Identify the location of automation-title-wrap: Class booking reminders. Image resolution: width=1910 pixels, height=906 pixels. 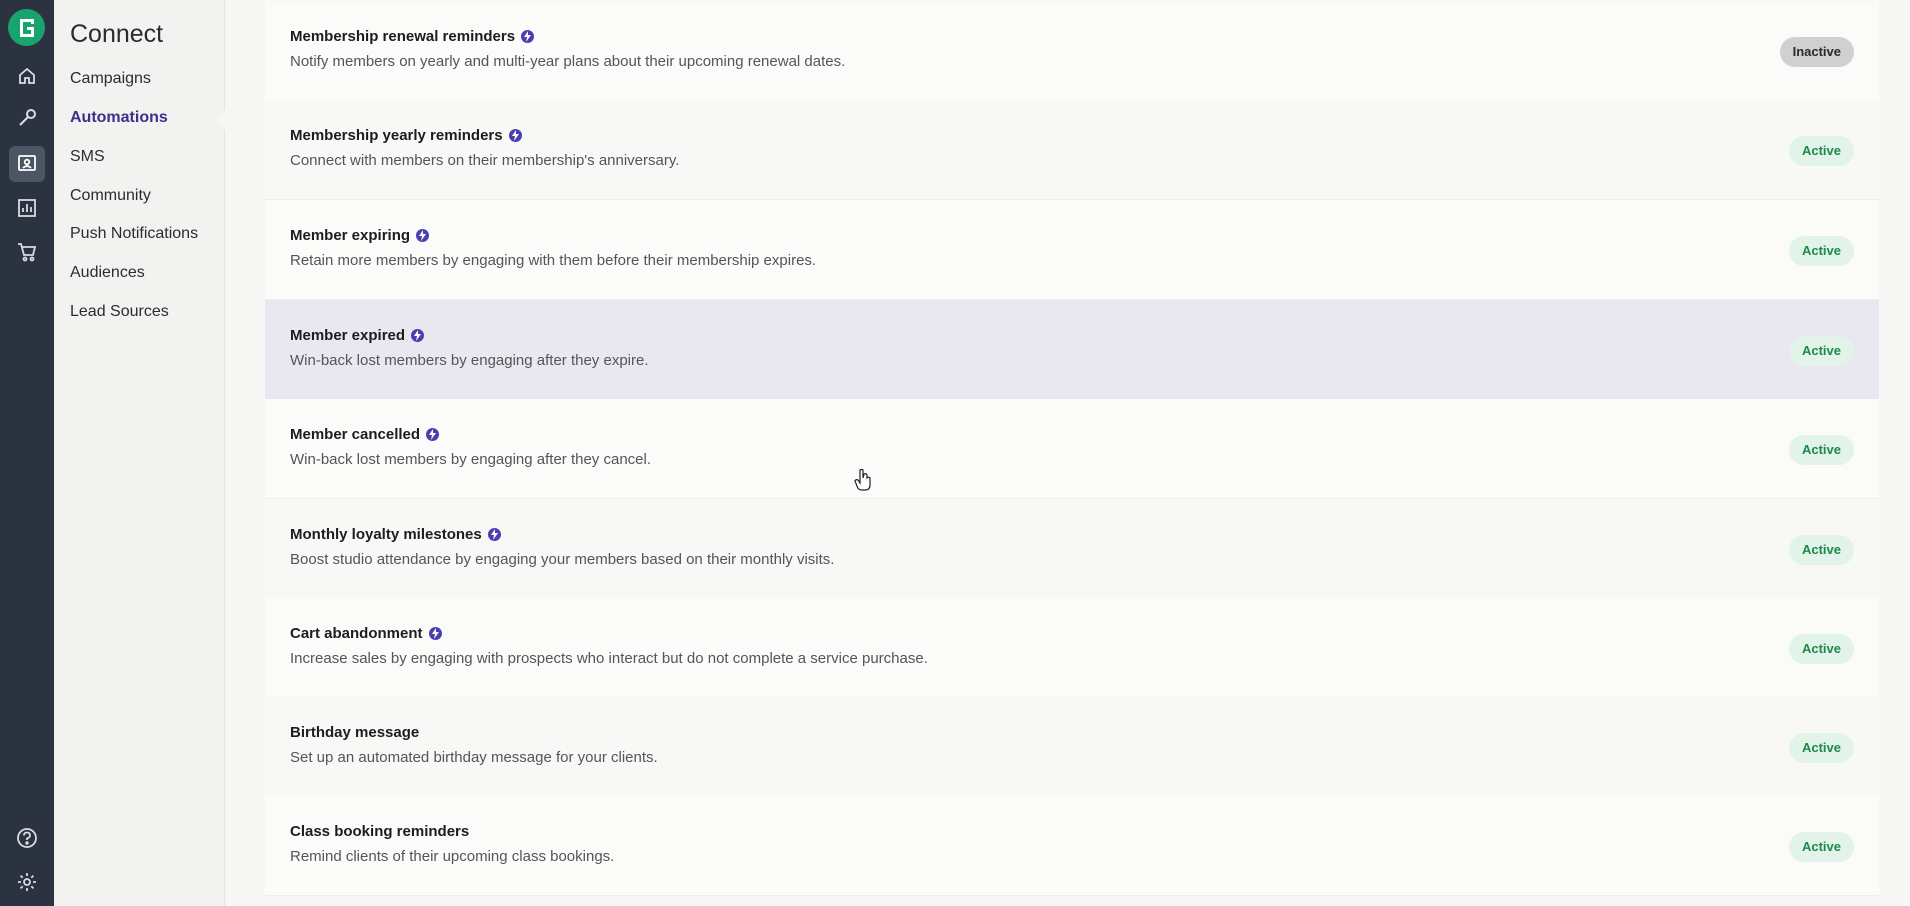
(379, 831).